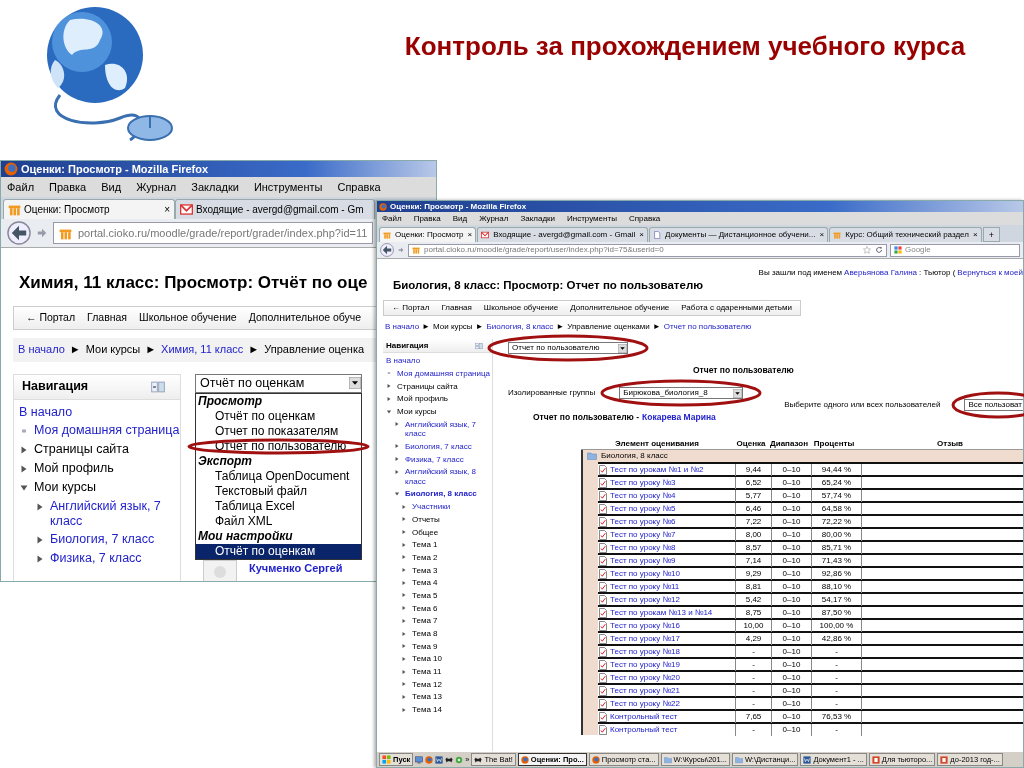 The width and height of the screenshot is (1024, 768). Describe the element at coordinates (51, 317) in the screenshot. I see `nav-link: ← Портал` at that location.